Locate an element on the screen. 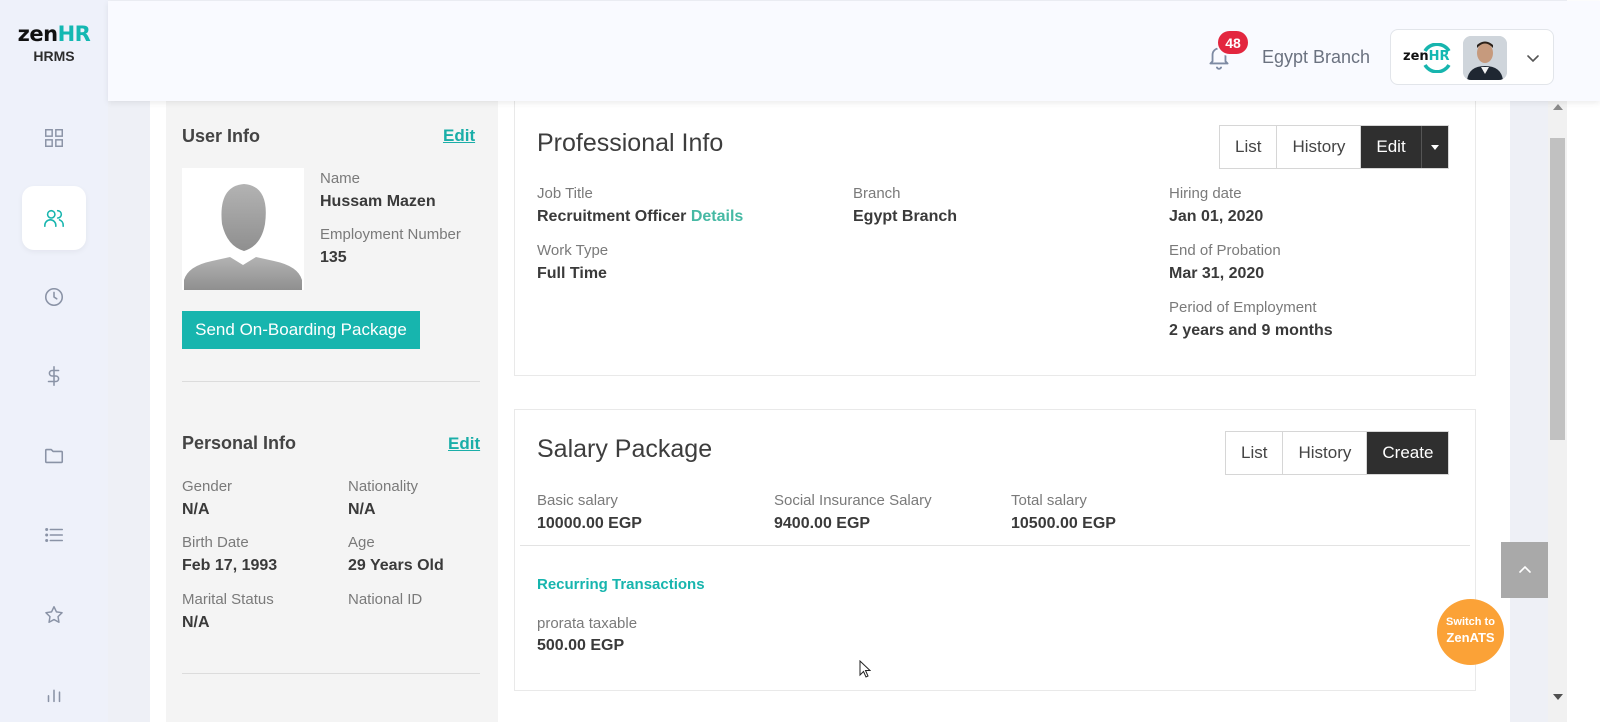 This screenshot has width=1600, height=722. salary-history-button: History is located at coordinates (1325, 453).